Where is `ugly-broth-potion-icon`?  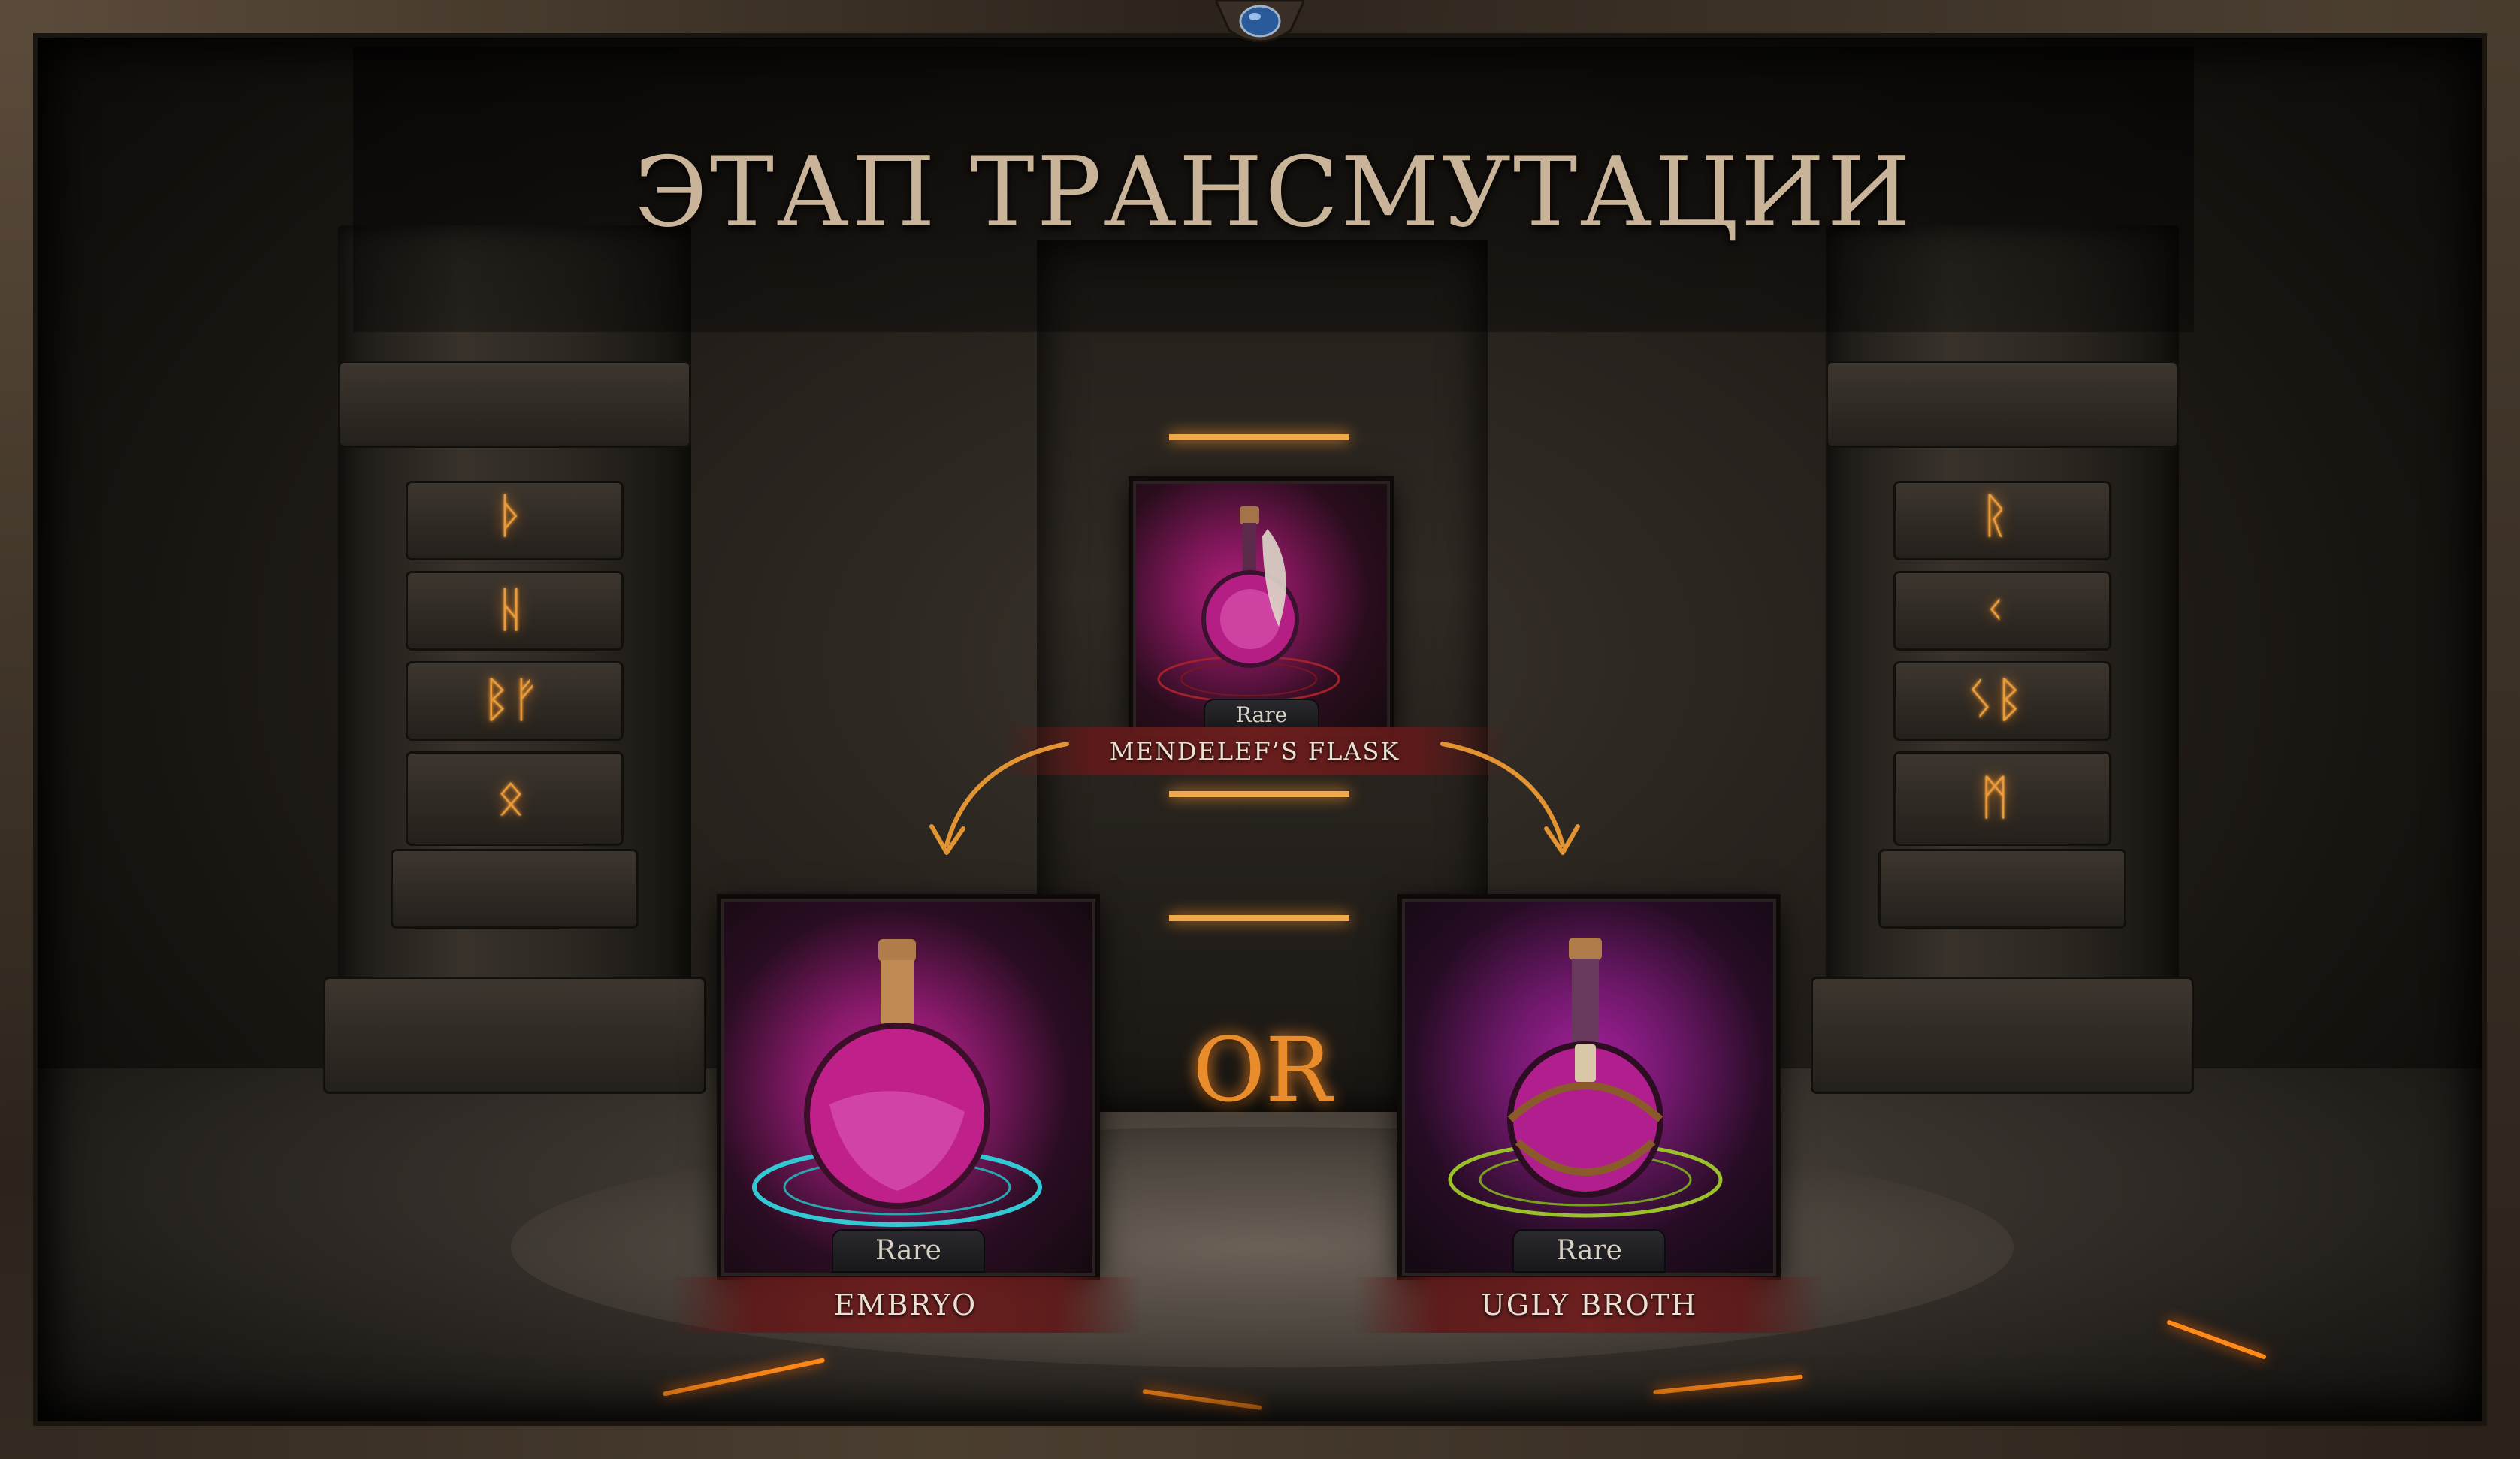 ugly-broth-potion-icon is located at coordinates (1585, 1078).